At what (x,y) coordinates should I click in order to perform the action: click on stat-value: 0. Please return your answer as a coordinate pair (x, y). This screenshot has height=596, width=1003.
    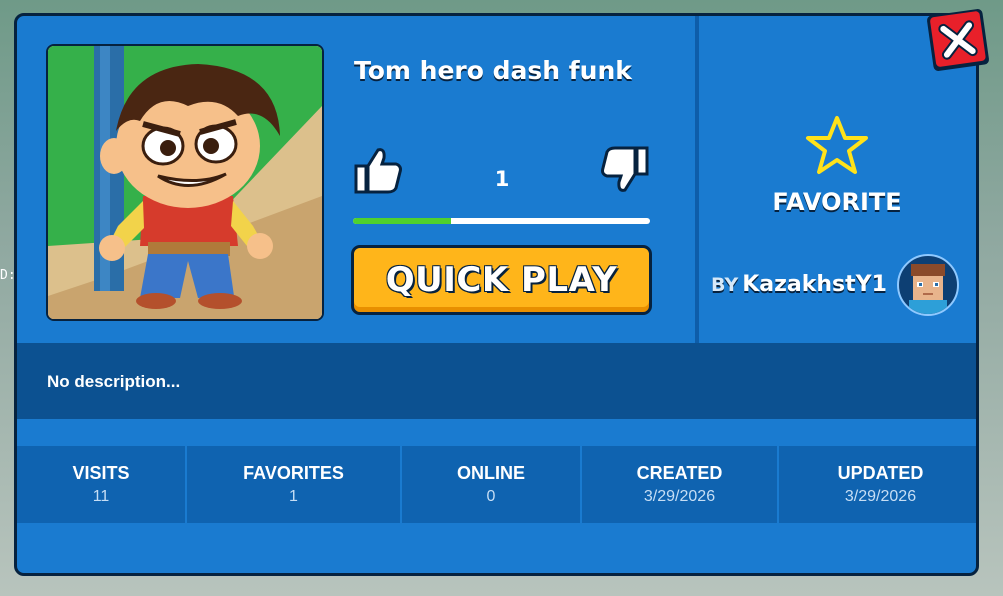
    Looking at the image, I should click on (491, 496).